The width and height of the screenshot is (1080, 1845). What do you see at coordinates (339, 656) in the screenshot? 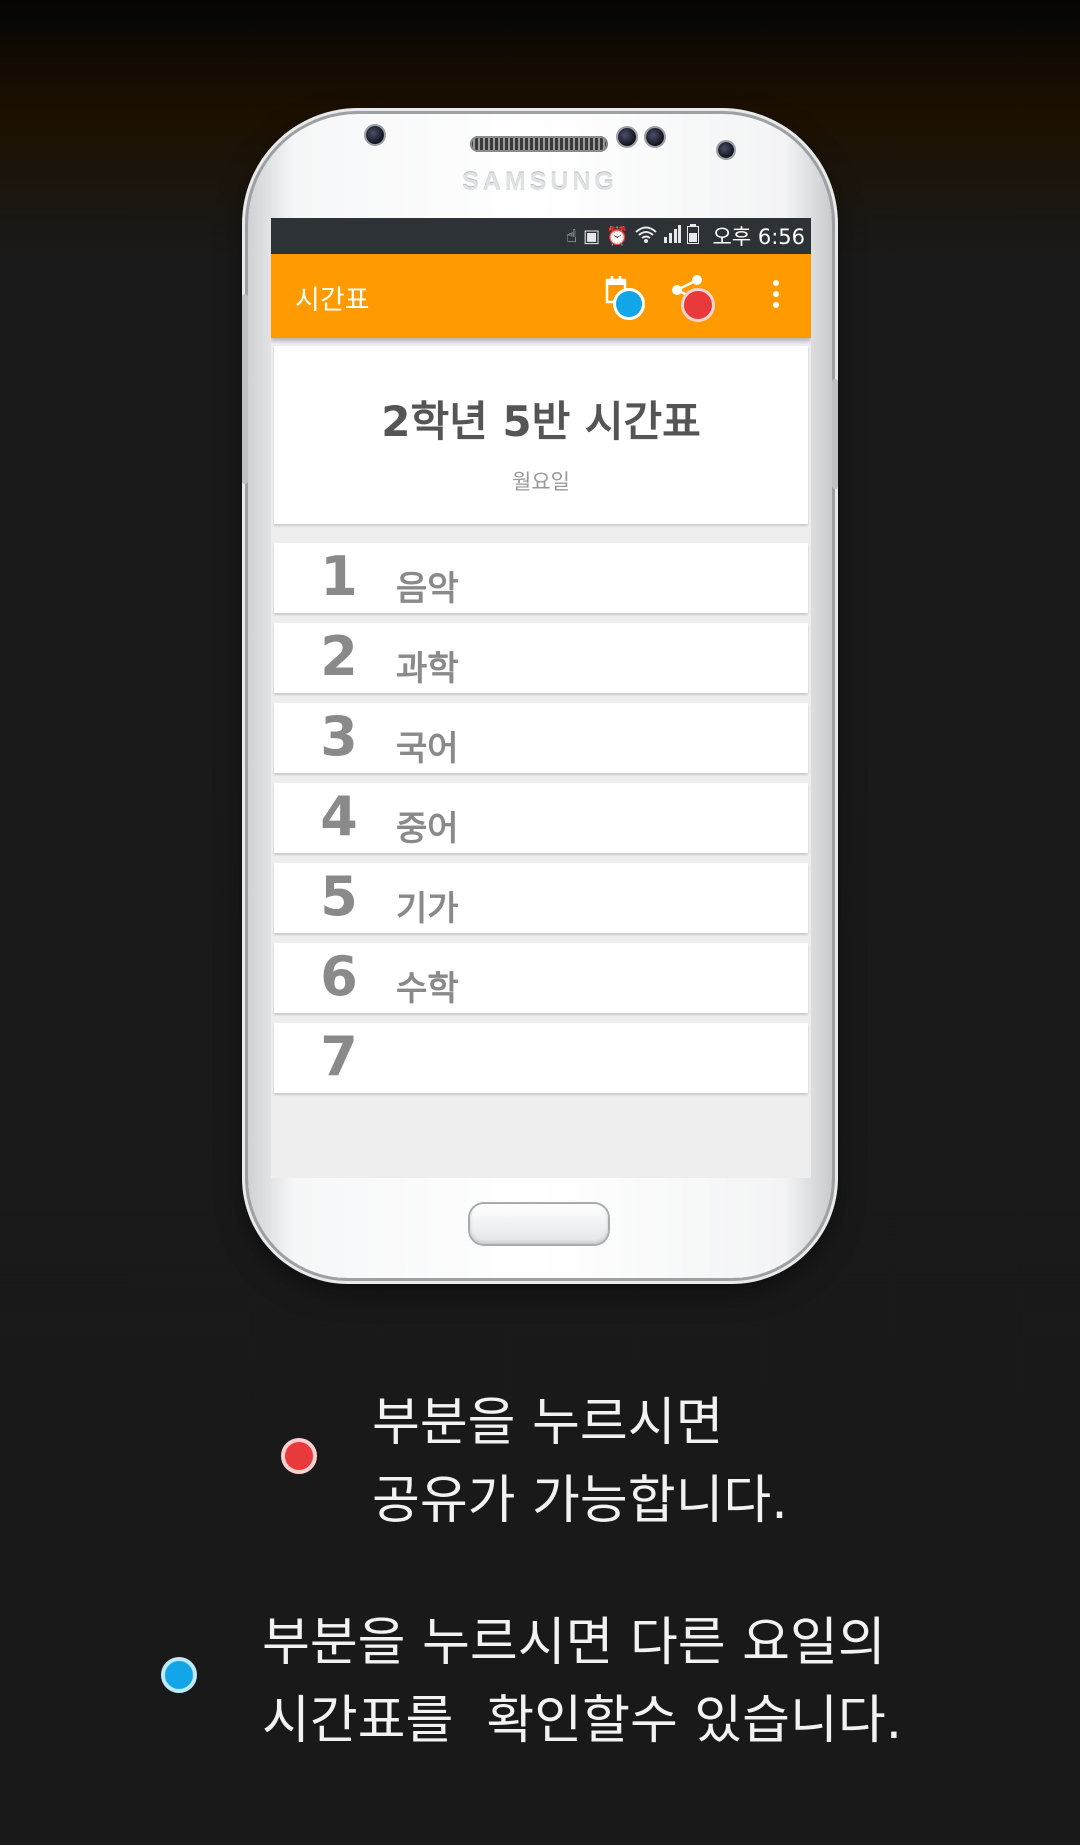
I see `period-number: 2` at bounding box center [339, 656].